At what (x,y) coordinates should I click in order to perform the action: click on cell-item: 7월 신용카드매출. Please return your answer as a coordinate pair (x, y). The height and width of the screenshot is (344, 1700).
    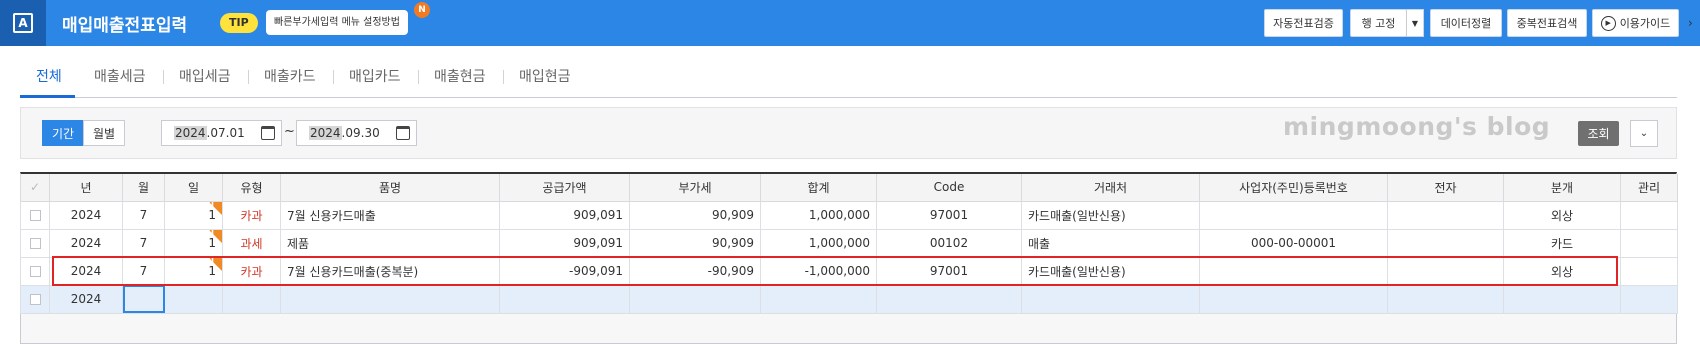
    Looking at the image, I should click on (390, 215).